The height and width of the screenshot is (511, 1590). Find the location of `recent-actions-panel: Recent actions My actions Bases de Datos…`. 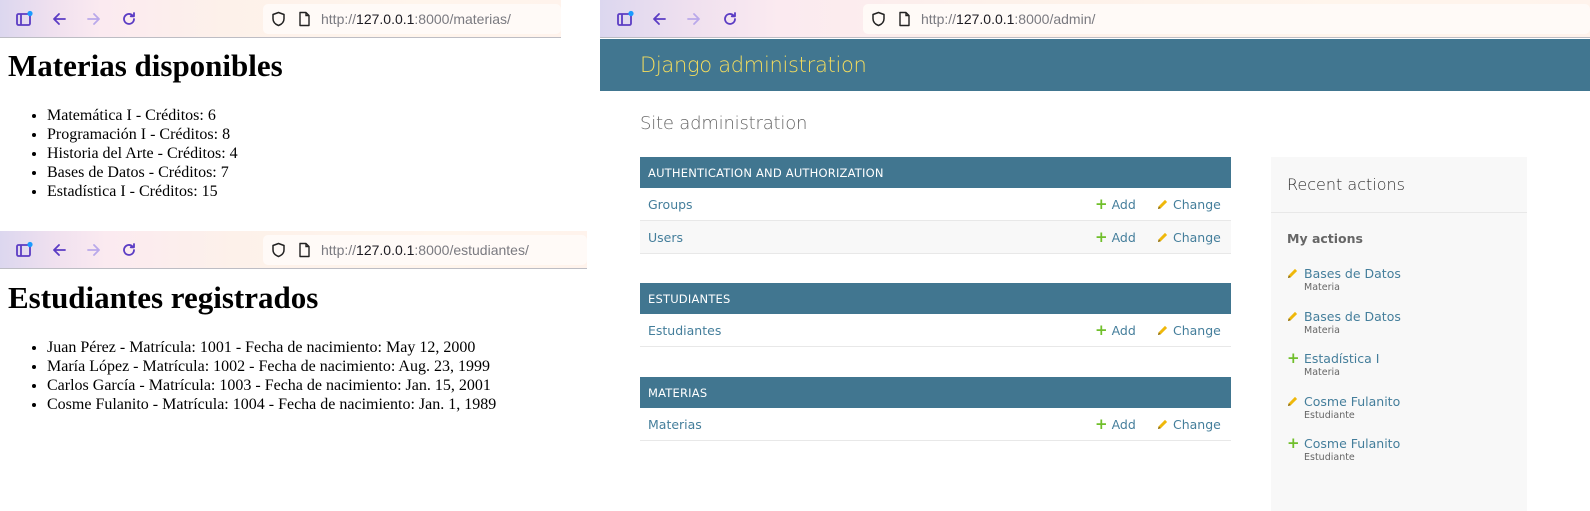

recent-actions-panel: Recent actions My actions Bases de Datos… is located at coordinates (1399, 334).